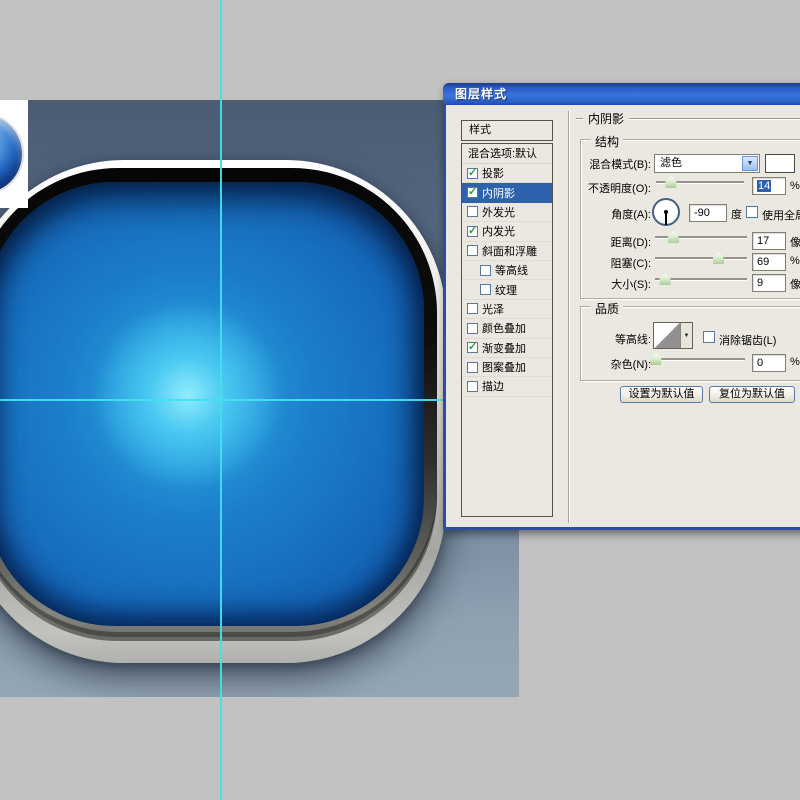 This screenshot has height=800, width=800. Describe the element at coordinates (781, 216) in the screenshot. I see `use-global-light-label: 使用全局光` at that location.